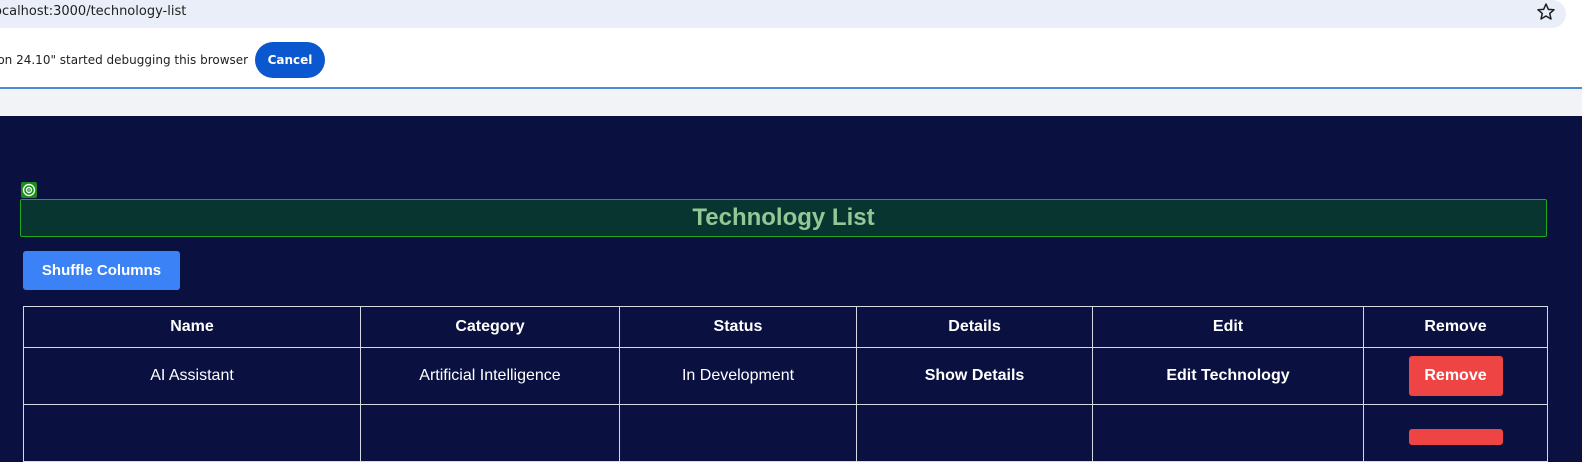 Image resolution: width=1582 pixels, height=462 pixels. What do you see at coordinates (192, 376) in the screenshot?
I see `cell-name: AI Assistant` at bounding box center [192, 376].